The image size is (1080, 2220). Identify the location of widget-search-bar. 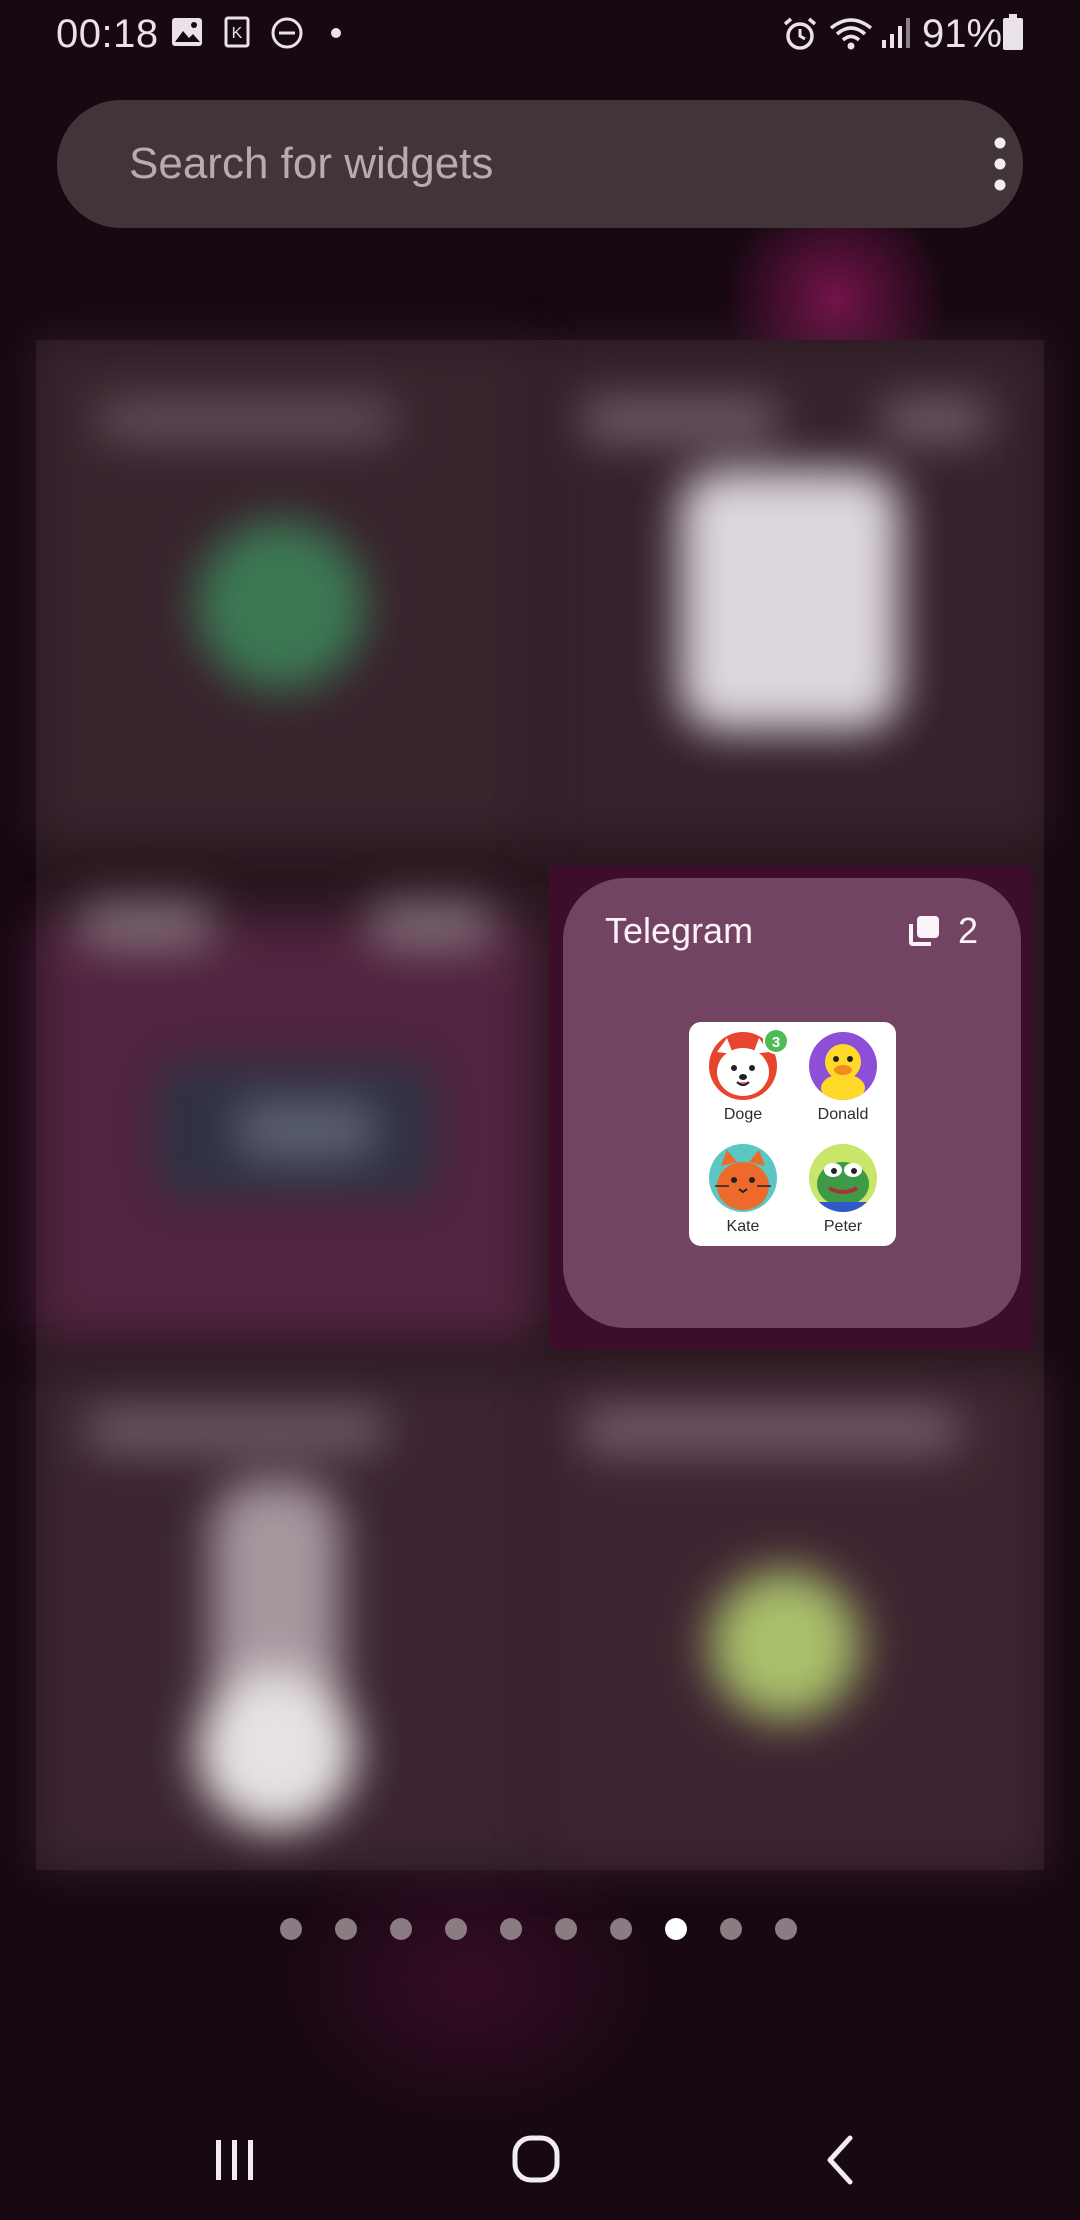
(540, 164).